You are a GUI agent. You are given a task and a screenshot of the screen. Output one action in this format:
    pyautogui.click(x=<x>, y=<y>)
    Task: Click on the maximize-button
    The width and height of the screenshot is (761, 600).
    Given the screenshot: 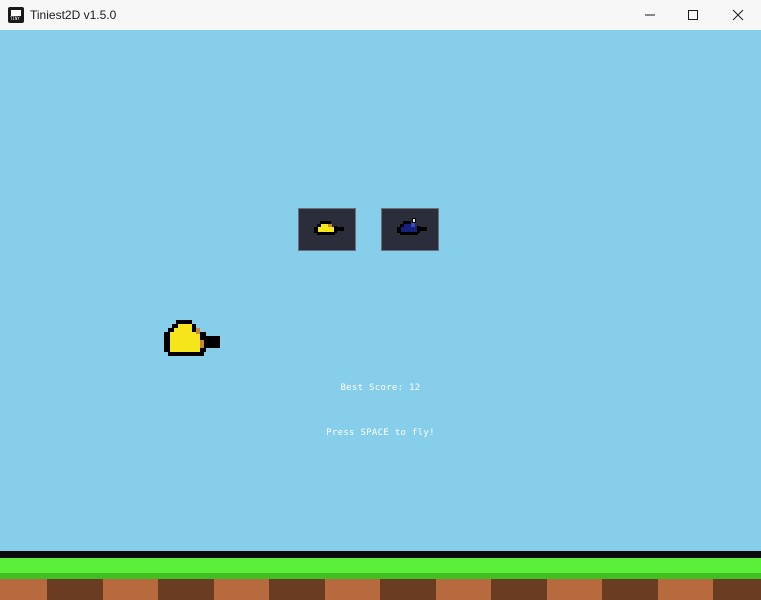 What is the action you would take?
    pyautogui.click(x=693, y=15)
    